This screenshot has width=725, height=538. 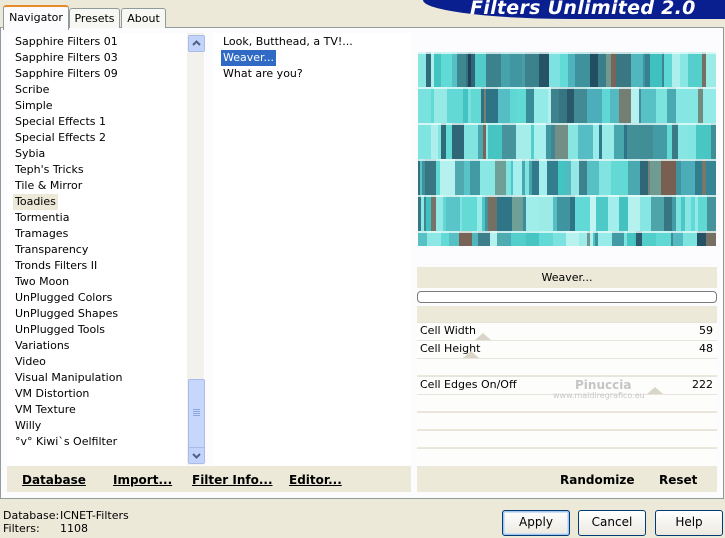 What do you see at coordinates (45, 528) in the screenshot?
I see `status-filters: Filters: 1108` at bounding box center [45, 528].